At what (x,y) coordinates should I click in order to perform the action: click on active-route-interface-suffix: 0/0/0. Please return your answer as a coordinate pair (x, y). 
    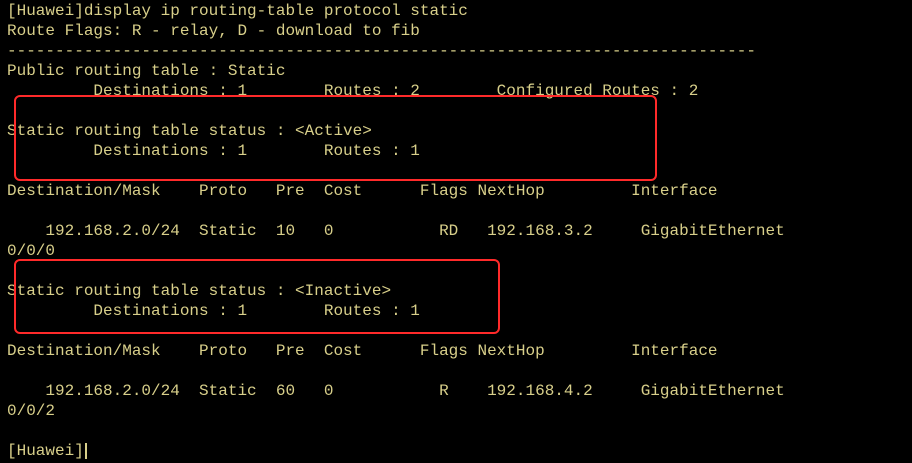
    Looking at the image, I should click on (31, 251).